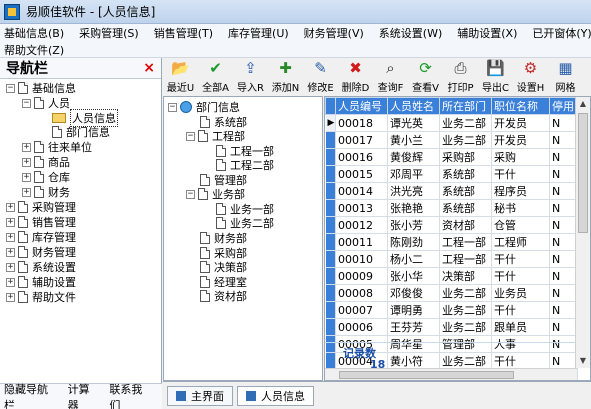 This screenshot has width=591, height=409. I want to click on table-cell: 谭明勇, so click(413, 310).